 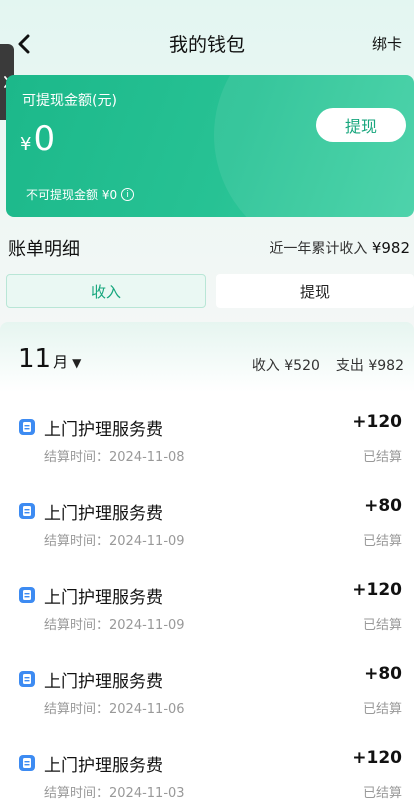 I want to click on tab-income: 收入, so click(x=106, y=291).